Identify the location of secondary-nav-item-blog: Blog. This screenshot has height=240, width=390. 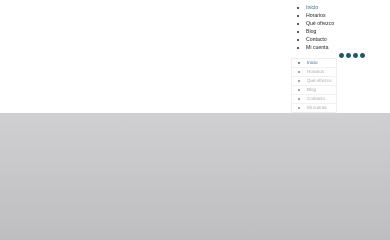
(314, 90).